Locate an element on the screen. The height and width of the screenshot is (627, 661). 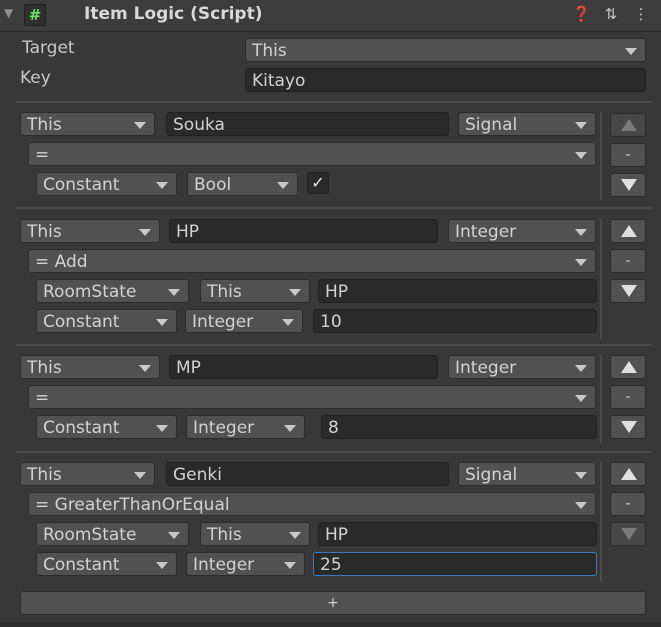
operator-value: = Add is located at coordinates (61, 262).